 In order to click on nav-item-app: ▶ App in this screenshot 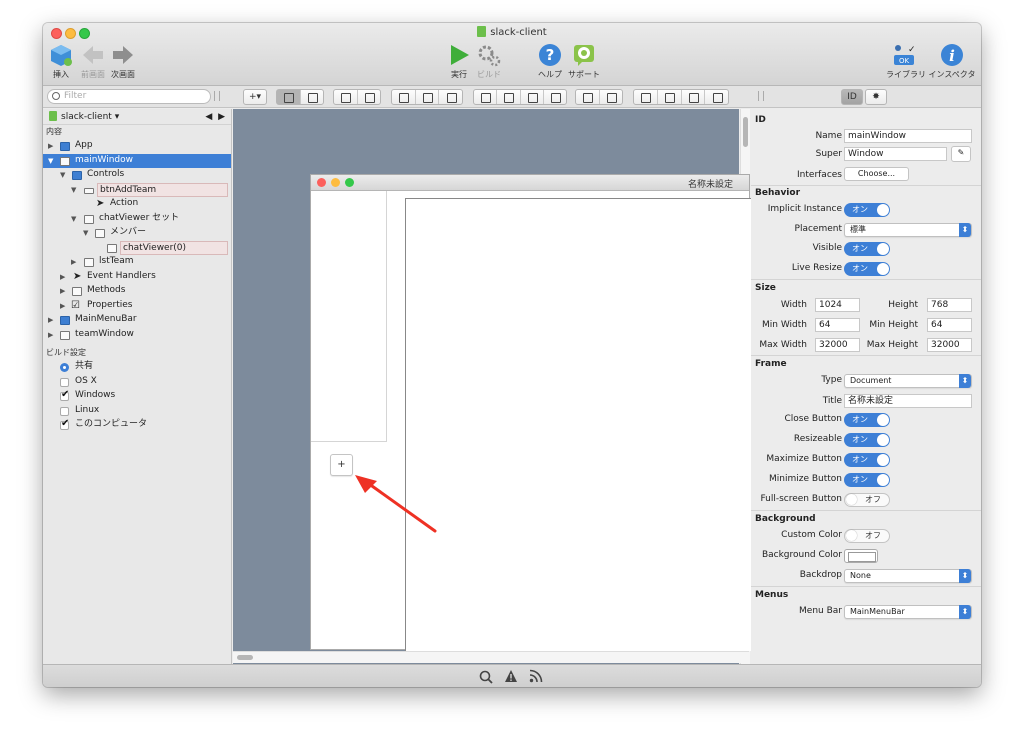, I will do `click(137, 146)`.